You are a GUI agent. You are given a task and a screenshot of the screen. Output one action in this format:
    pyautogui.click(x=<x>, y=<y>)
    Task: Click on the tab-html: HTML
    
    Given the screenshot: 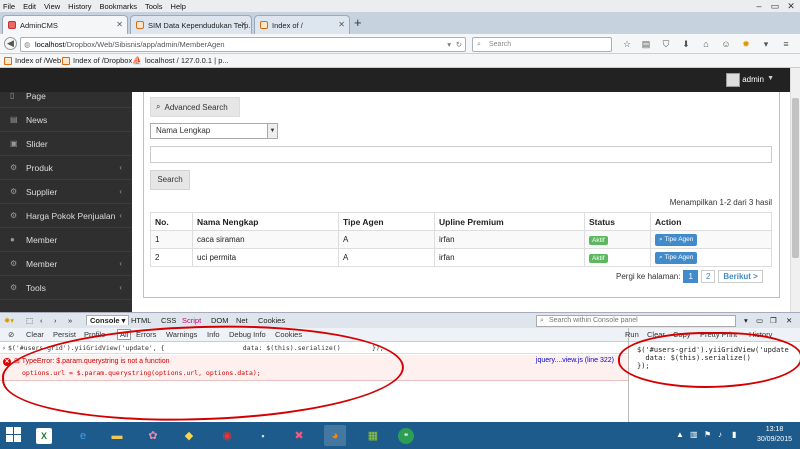 What is the action you would take?
    pyautogui.click(x=141, y=320)
    